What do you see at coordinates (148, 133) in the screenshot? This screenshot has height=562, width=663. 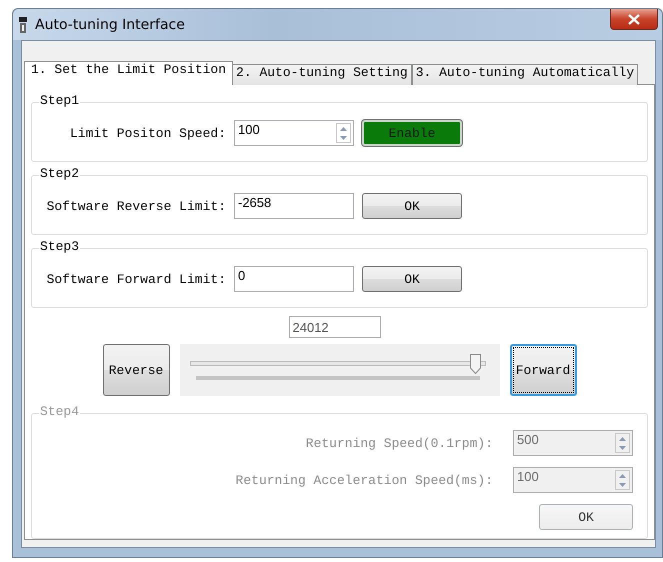 I see `field-label: Limit Positon Speed:` at bounding box center [148, 133].